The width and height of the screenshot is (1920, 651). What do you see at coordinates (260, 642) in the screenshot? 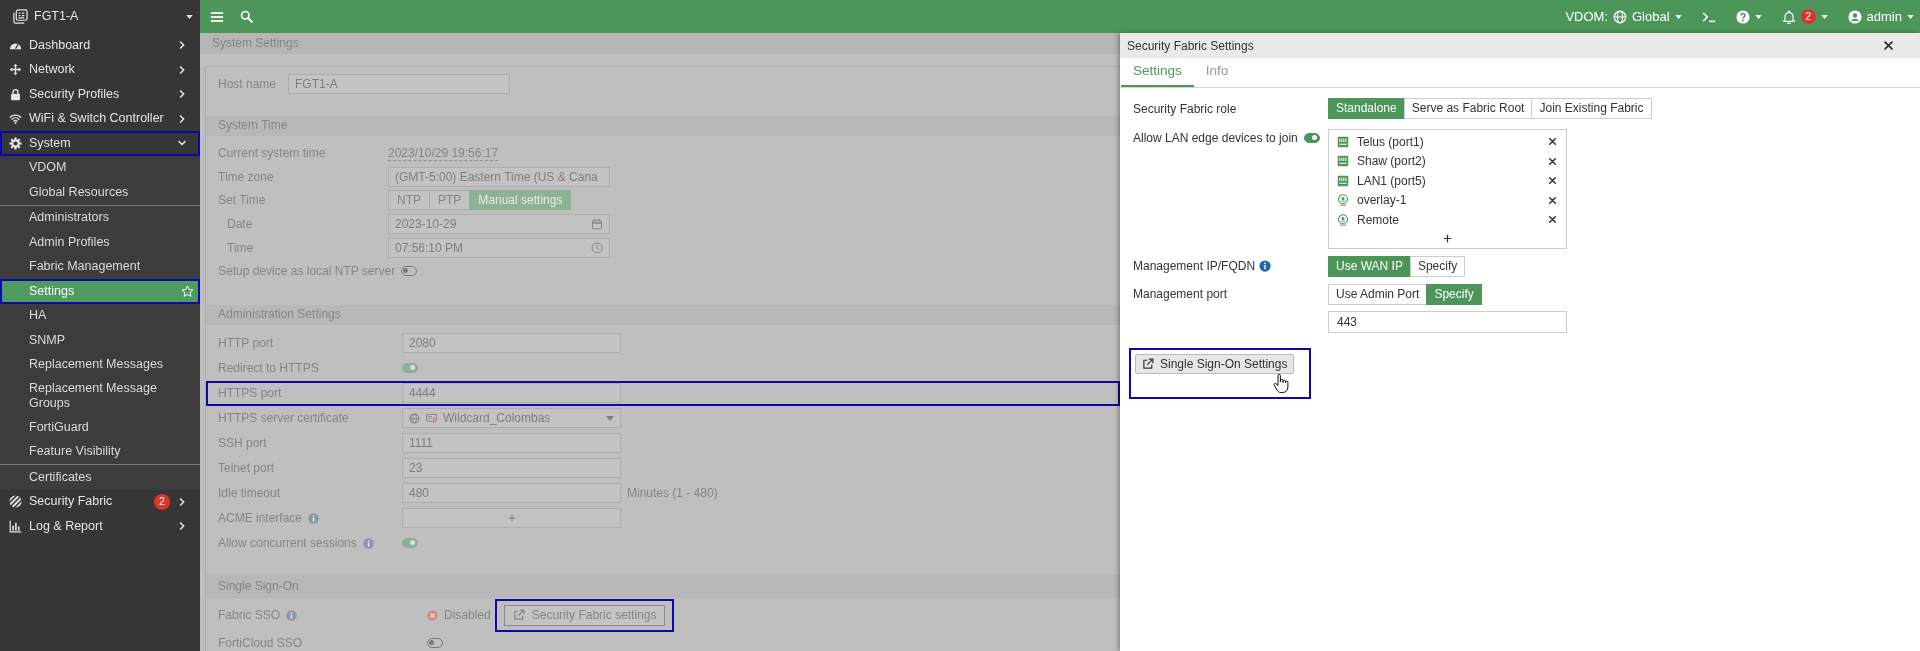
I see `field-label: FortiCloud SSO` at bounding box center [260, 642].